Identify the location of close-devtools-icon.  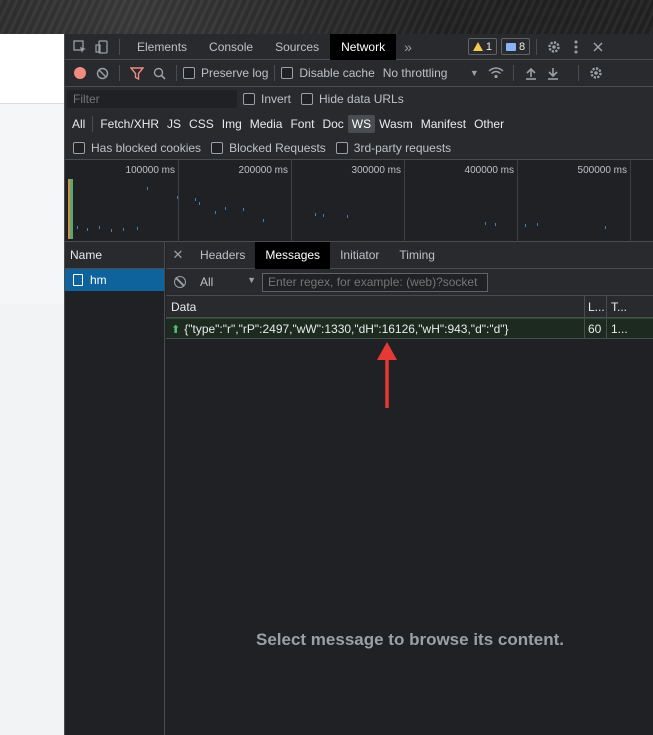
(598, 47).